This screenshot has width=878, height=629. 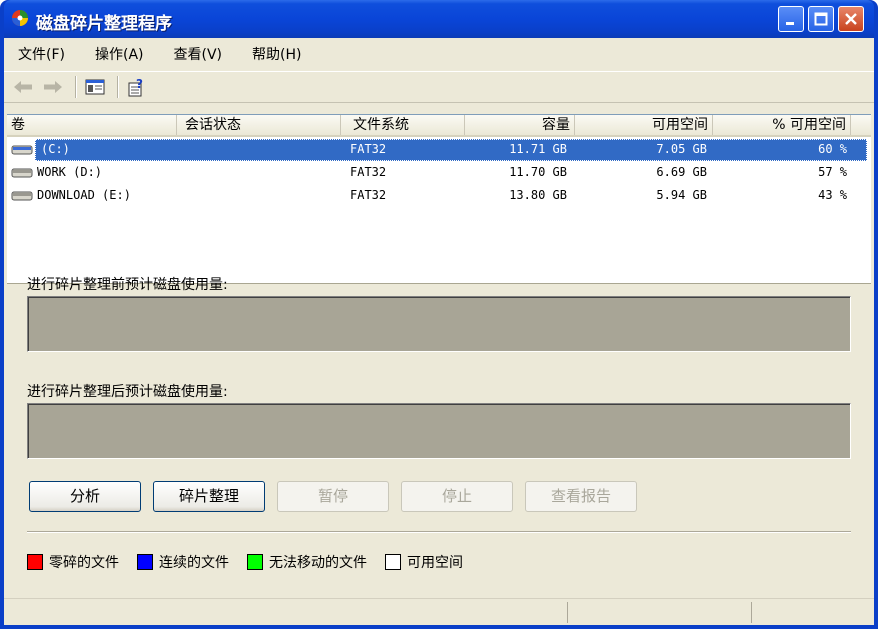 What do you see at coordinates (259, 125) in the screenshot?
I see `column-header-session-status: 会话状态` at bounding box center [259, 125].